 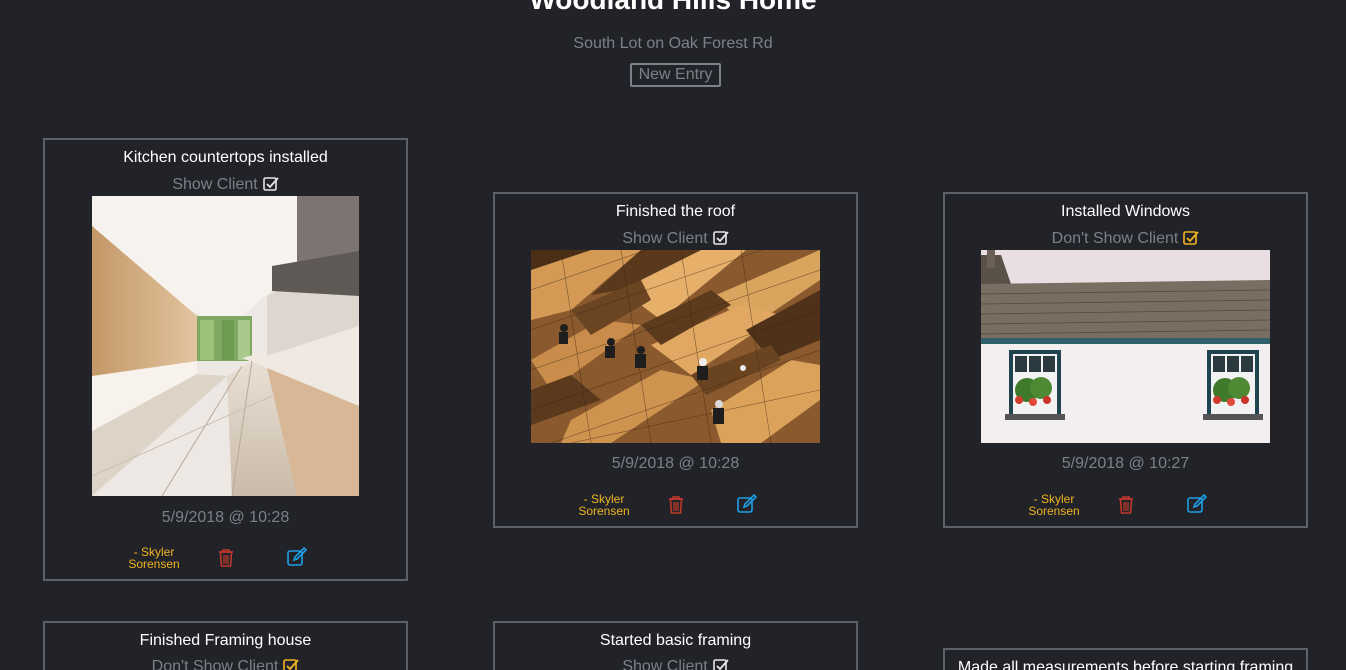 What do you see at coordinates (225, 640) in the screenshot?
I see `entry-title: Finished Framing house` at bounding box center [225, 640].